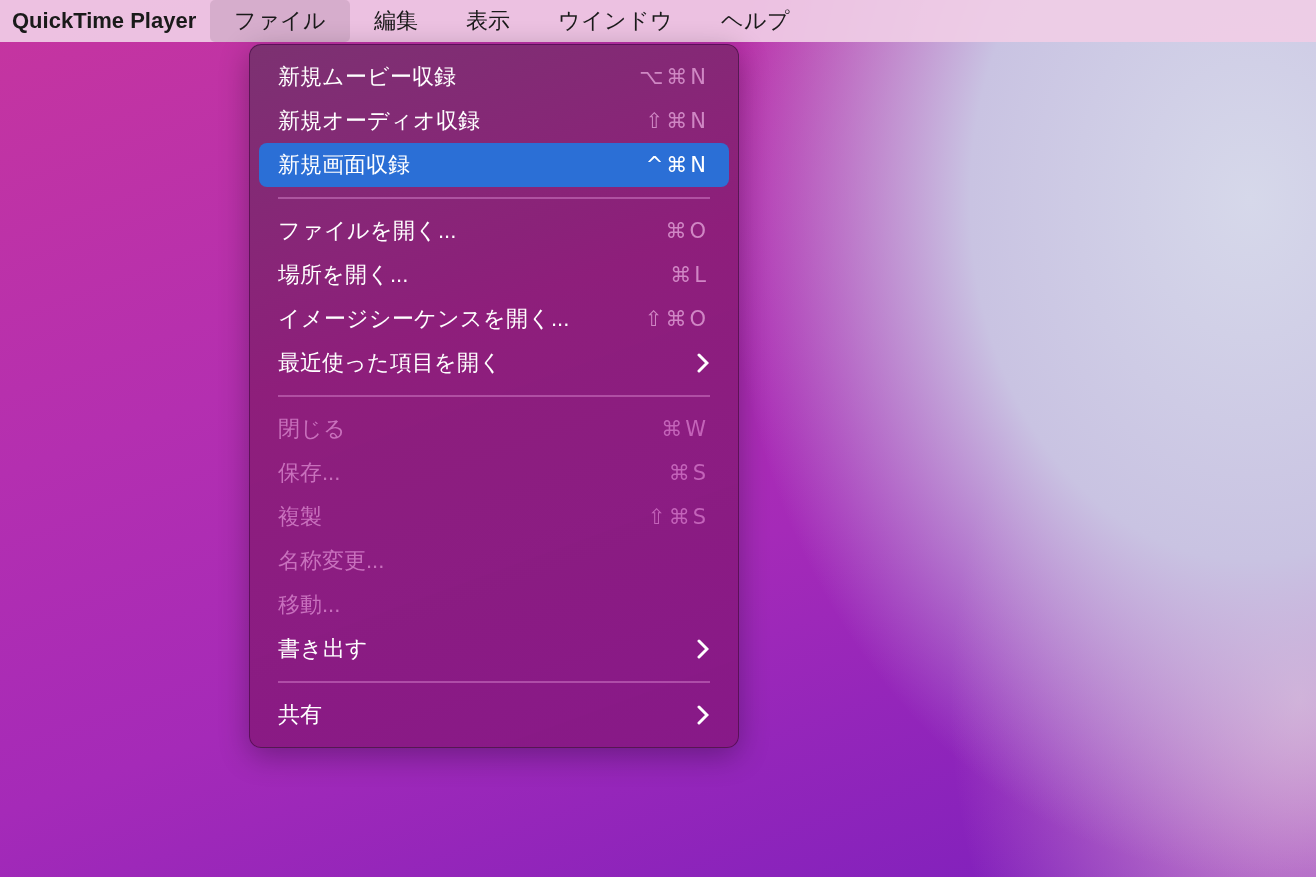 Image resolution: width=1316 pixels, height=877 pixels. What do you see at coordinates (494, 363) in the screenshot?
I see `menu-item: 最近使った項目を開く` at bounding box center [494, 363].